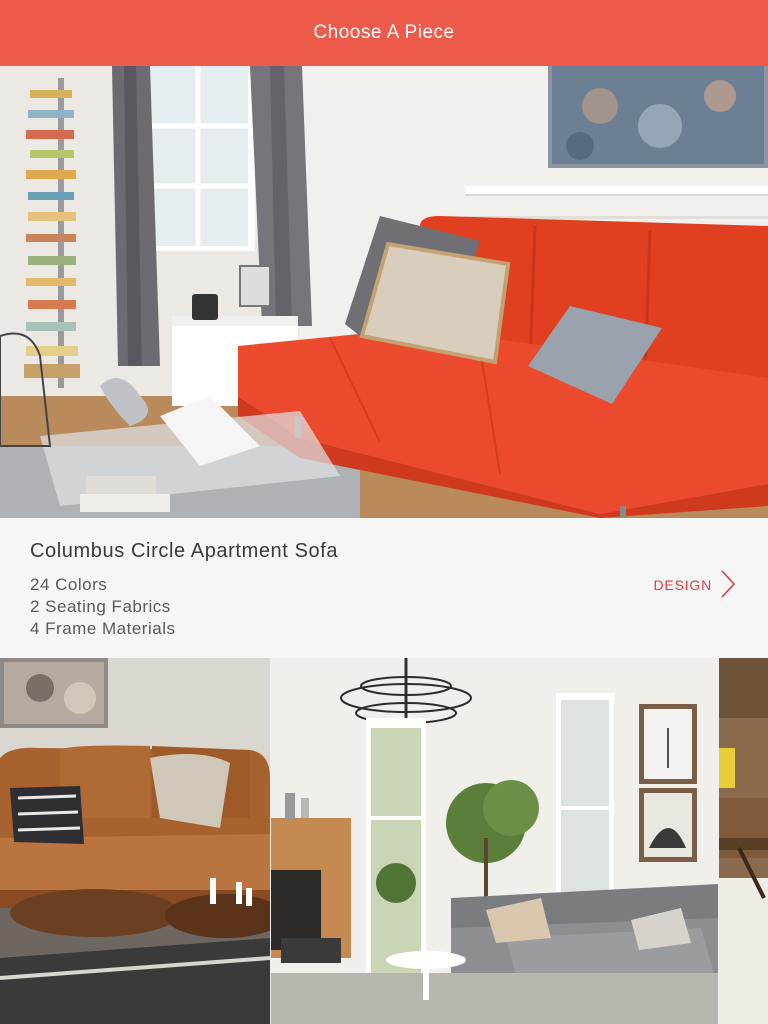 Image resolution: width=768 pixels, height=1024 pixels. What do you see at coordinates (682, 585) in the screenshot?
I see `design-label: DESIGN` at bounding box center [682, 585].